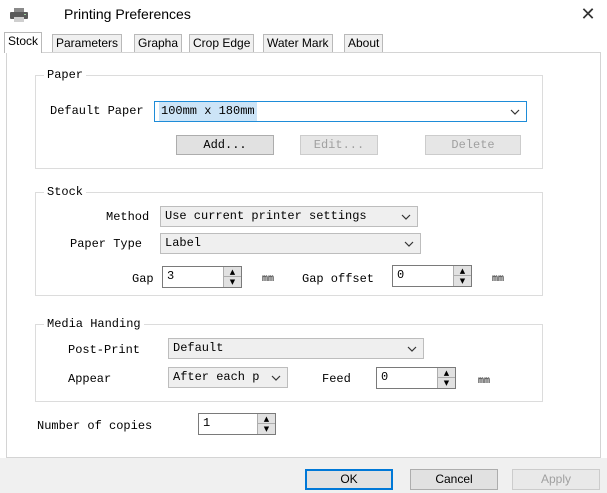  What do you see at coordinates (128, 217) in the screenshot?
I see `method-label: Method` at bounding box center [128, 217].